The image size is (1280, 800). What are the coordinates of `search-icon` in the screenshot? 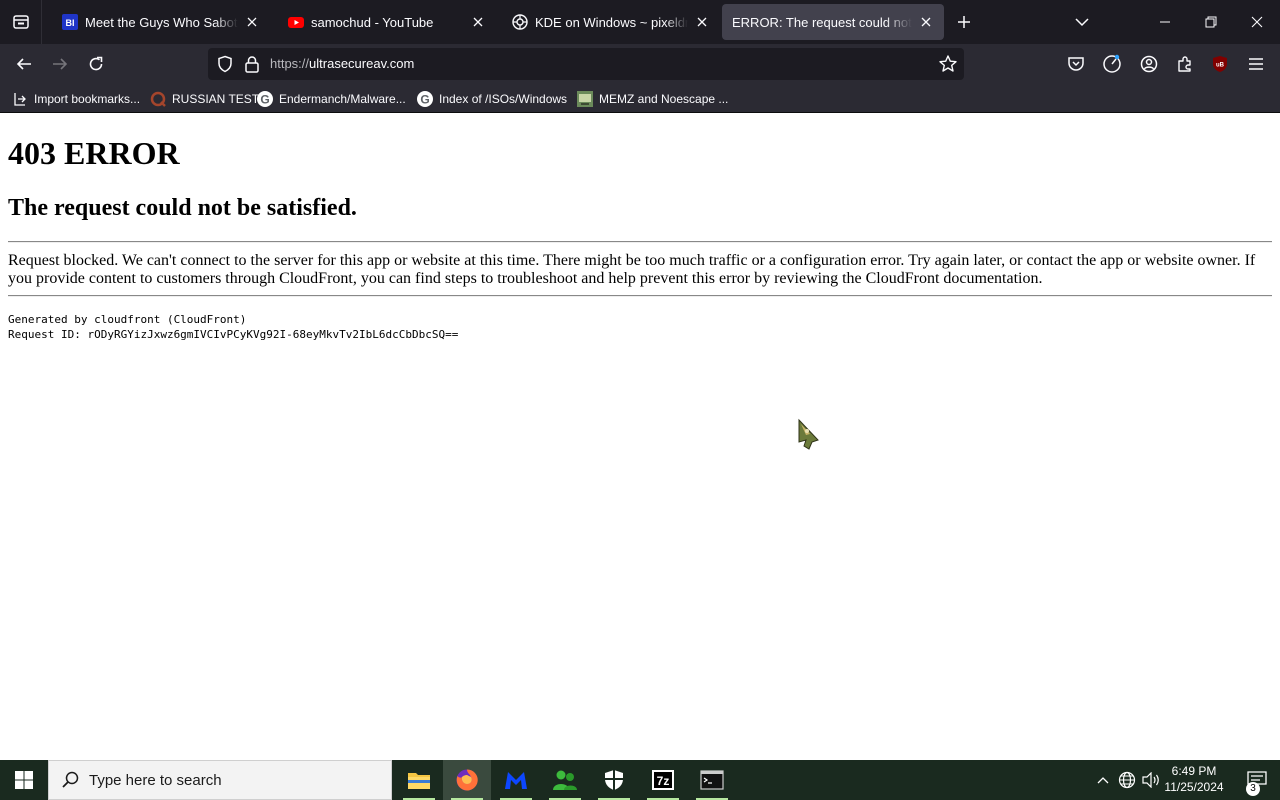 It's located at (70, 779).